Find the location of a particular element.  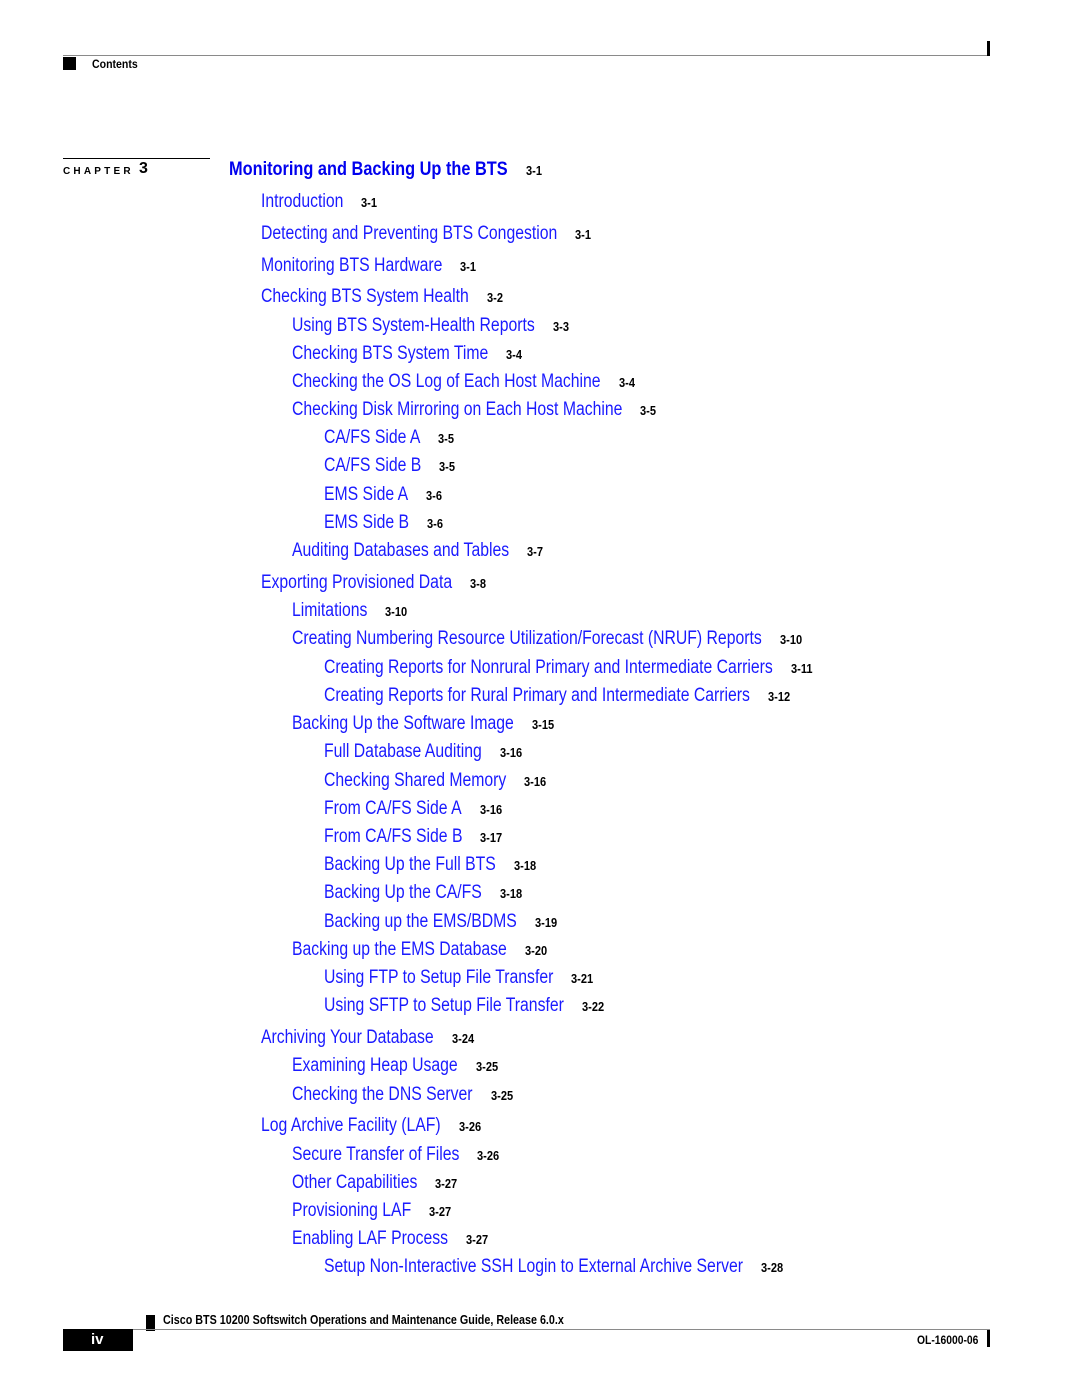

toc-entry: Full Database Auditing 3-16 is located at coordinates (425, 751).